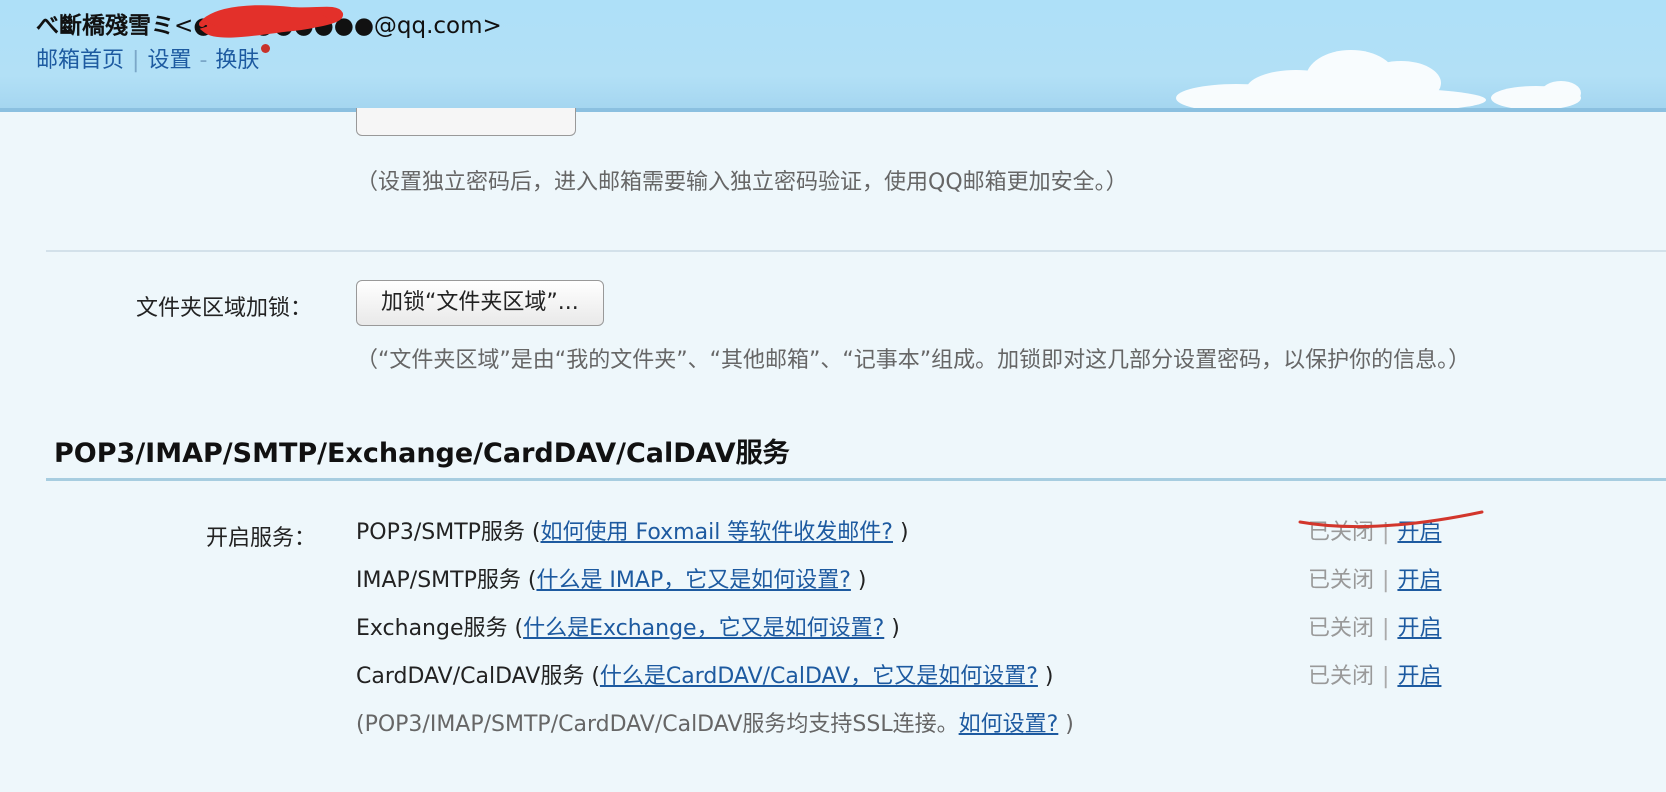 Image resolution: width=1666 pixels, height=792 pixels. What do you see at coordinates (224, 308) in the screenshot?
I see `folder-lock-label: 文件夹区域加锁：` at bounding box center [224, 308].